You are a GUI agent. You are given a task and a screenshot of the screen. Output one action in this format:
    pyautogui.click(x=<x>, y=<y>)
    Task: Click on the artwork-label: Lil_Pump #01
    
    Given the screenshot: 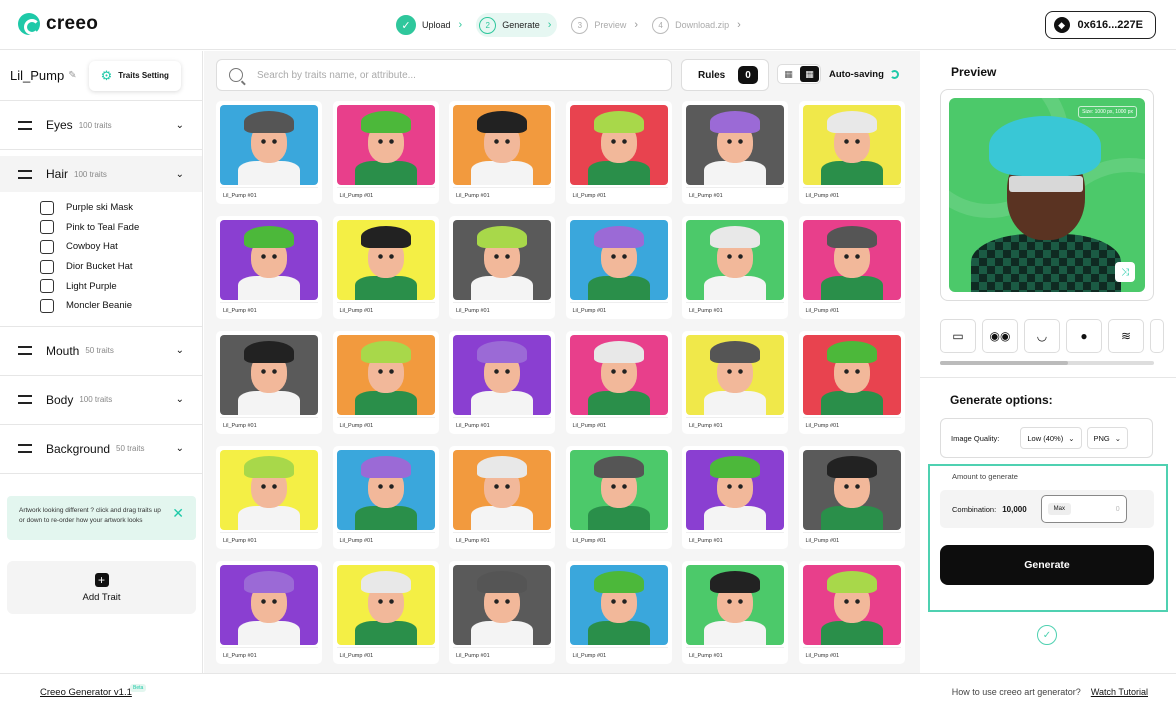 What is the action you would take?
    pyautogui.click(x=269, y=653)
    